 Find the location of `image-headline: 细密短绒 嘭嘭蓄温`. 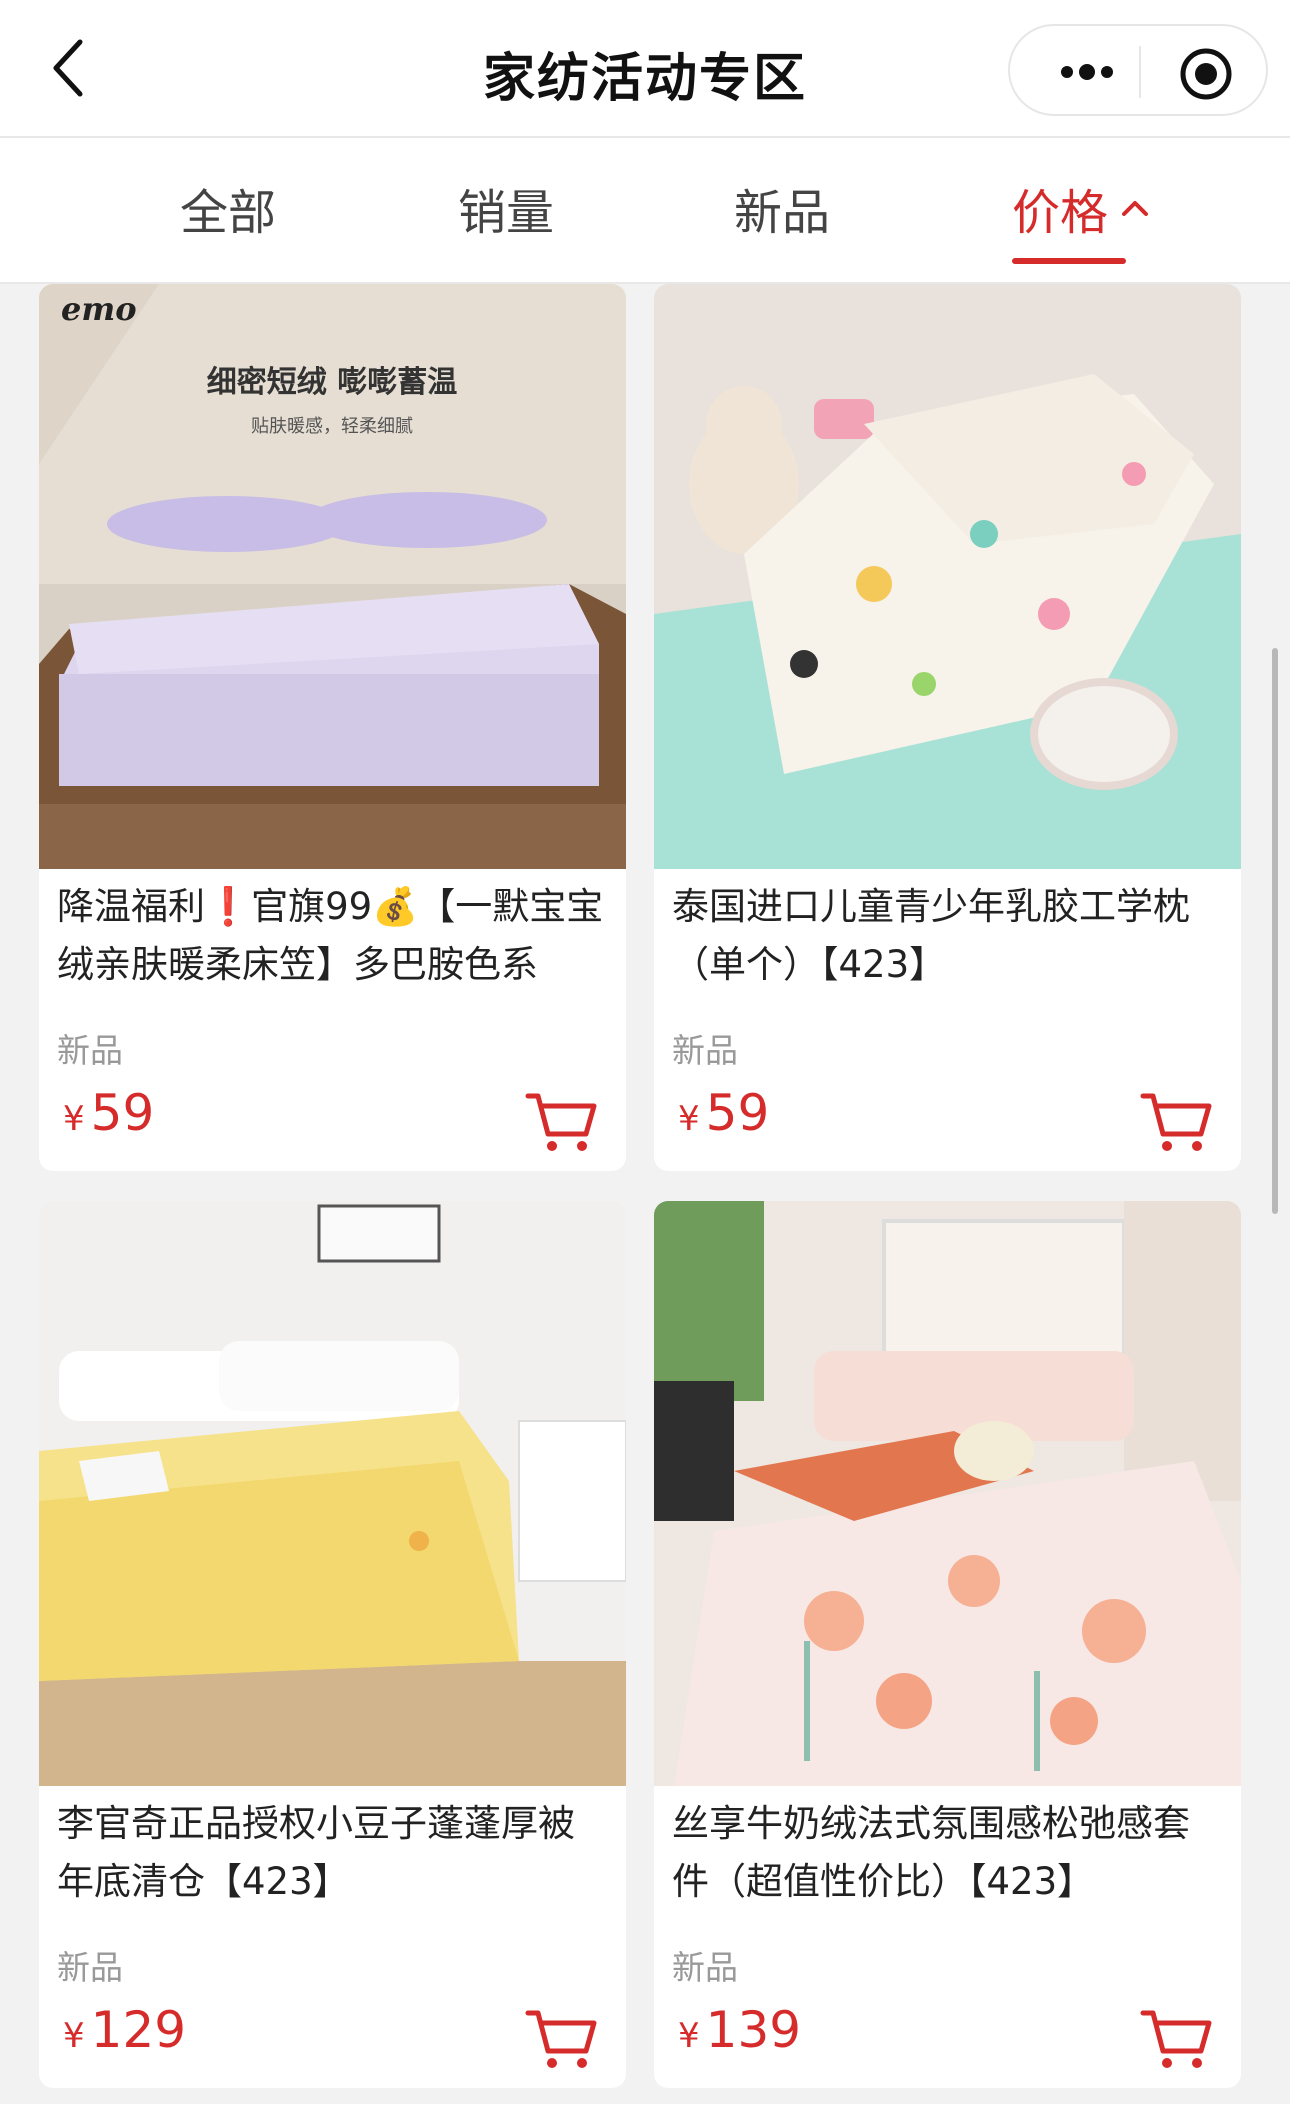

image-headline: 细密短绒 嘭嘭蓄温 is located at coordinates (332, 382).